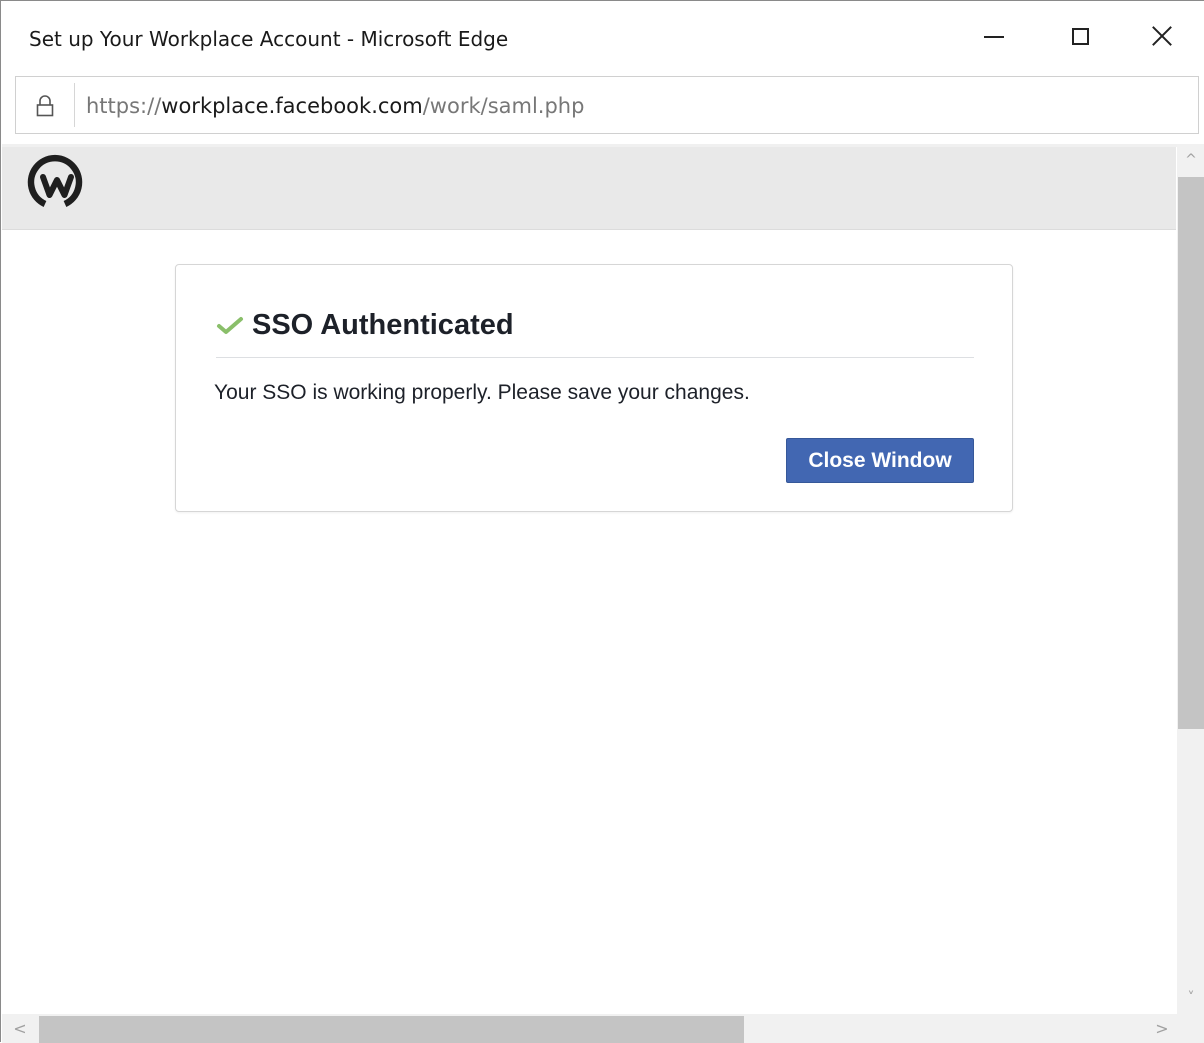 The width and height of the screenshot is (1204, 1043). I want to click on lock-icon, so click(45, 106).